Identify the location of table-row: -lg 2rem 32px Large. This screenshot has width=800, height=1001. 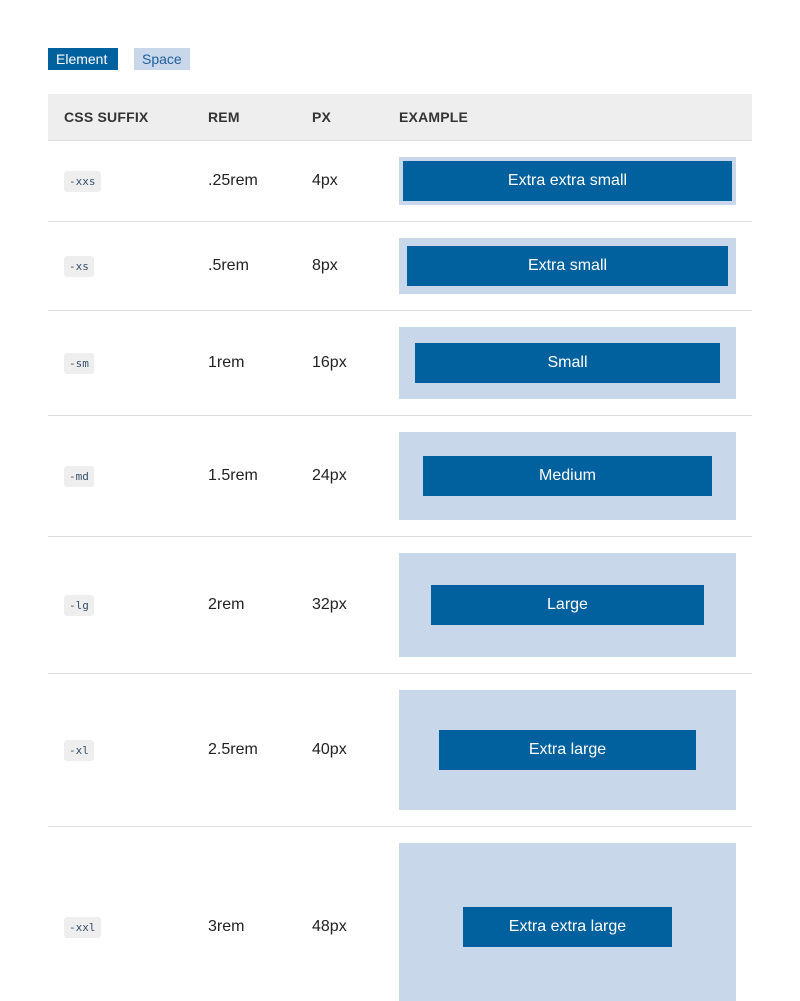
(400, 605).